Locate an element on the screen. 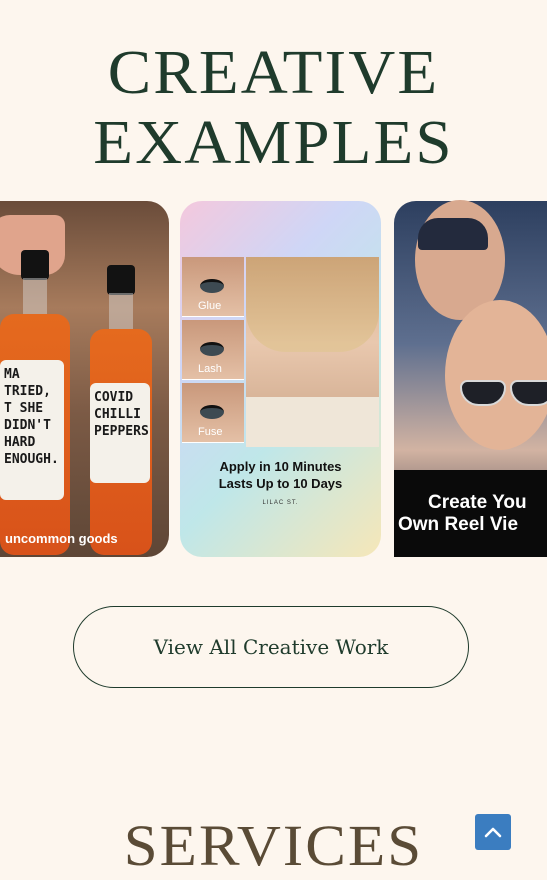  services-title: SERVICES is located at coordinates (273, 845).